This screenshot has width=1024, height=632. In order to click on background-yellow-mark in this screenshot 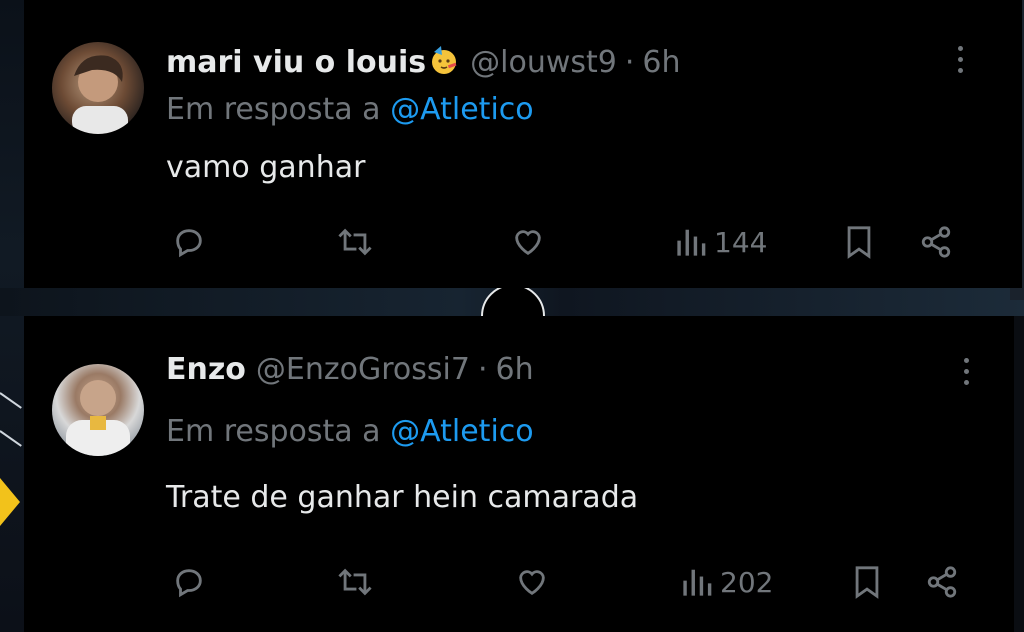, I will do `click(10, 502)`.